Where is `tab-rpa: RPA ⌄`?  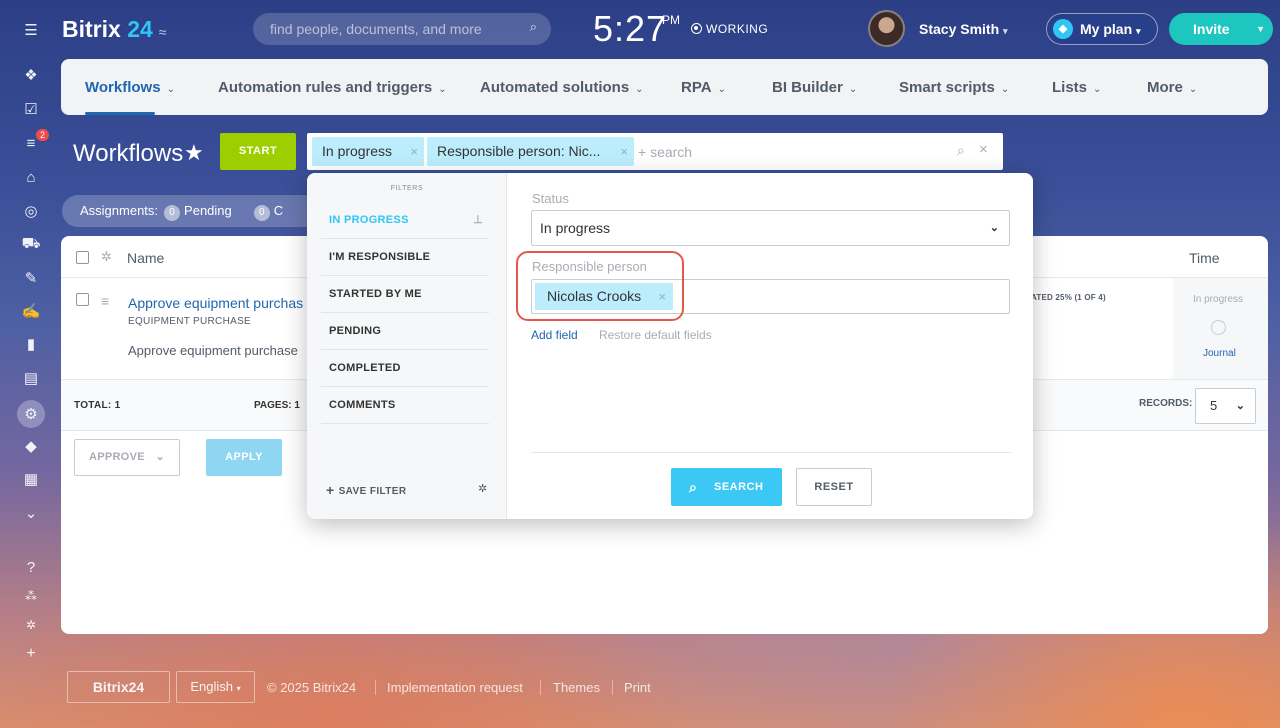 tab-rpa: RPA ⌄ is located at coordinates (703, 87).